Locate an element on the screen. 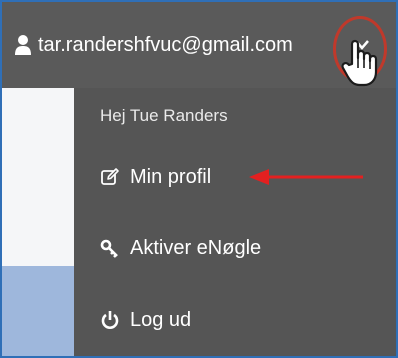 Image resolution: width=398 pixels, height=358 pixels. power-icon is located at coordinates (110, 320).